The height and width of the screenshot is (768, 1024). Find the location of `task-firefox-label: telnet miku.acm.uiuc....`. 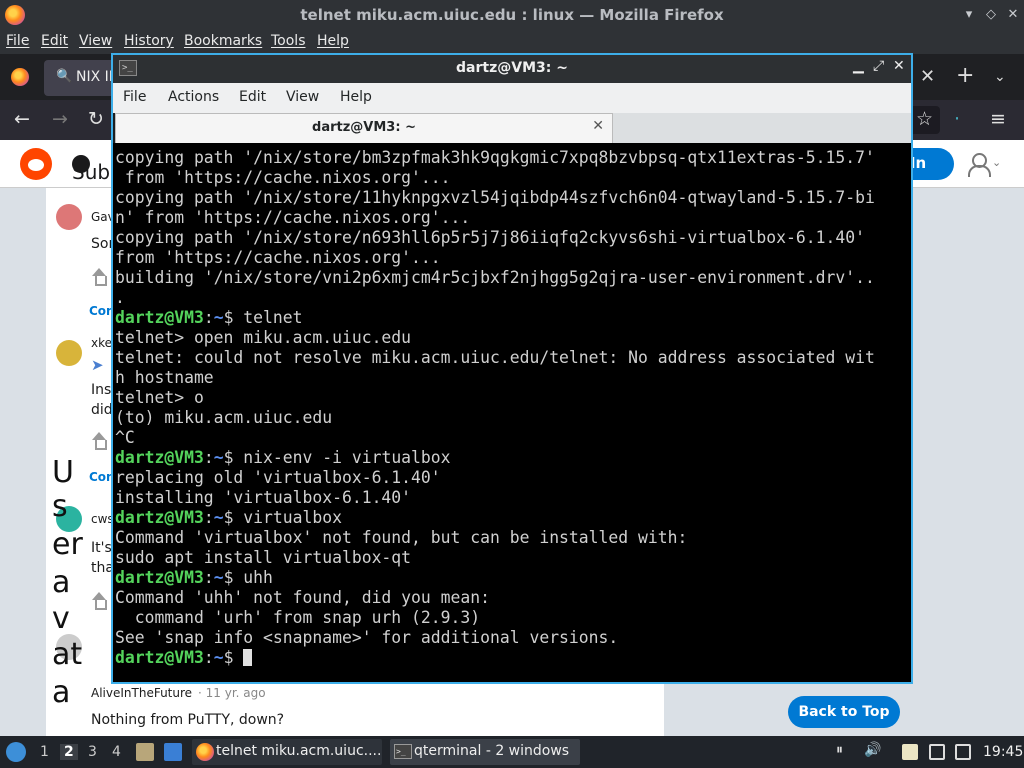

task-firefox-label: telnet miku.acm.uiuc.... is located at coordinates (299, 751).